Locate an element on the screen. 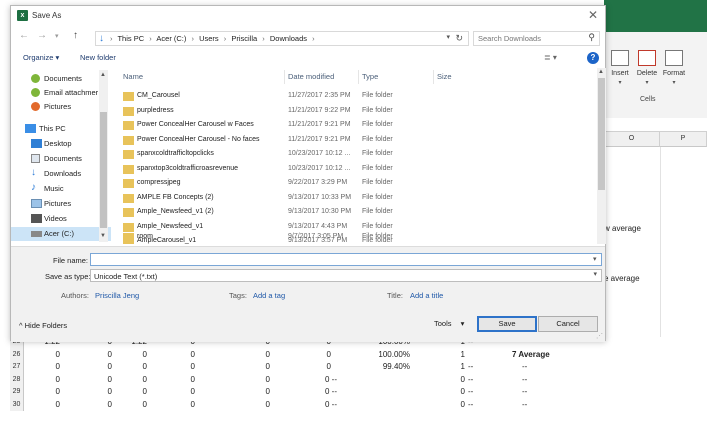 The height and width of the screenshot is (424, 707). back-arrow-icon: ← is located at coordinates (24, 35).